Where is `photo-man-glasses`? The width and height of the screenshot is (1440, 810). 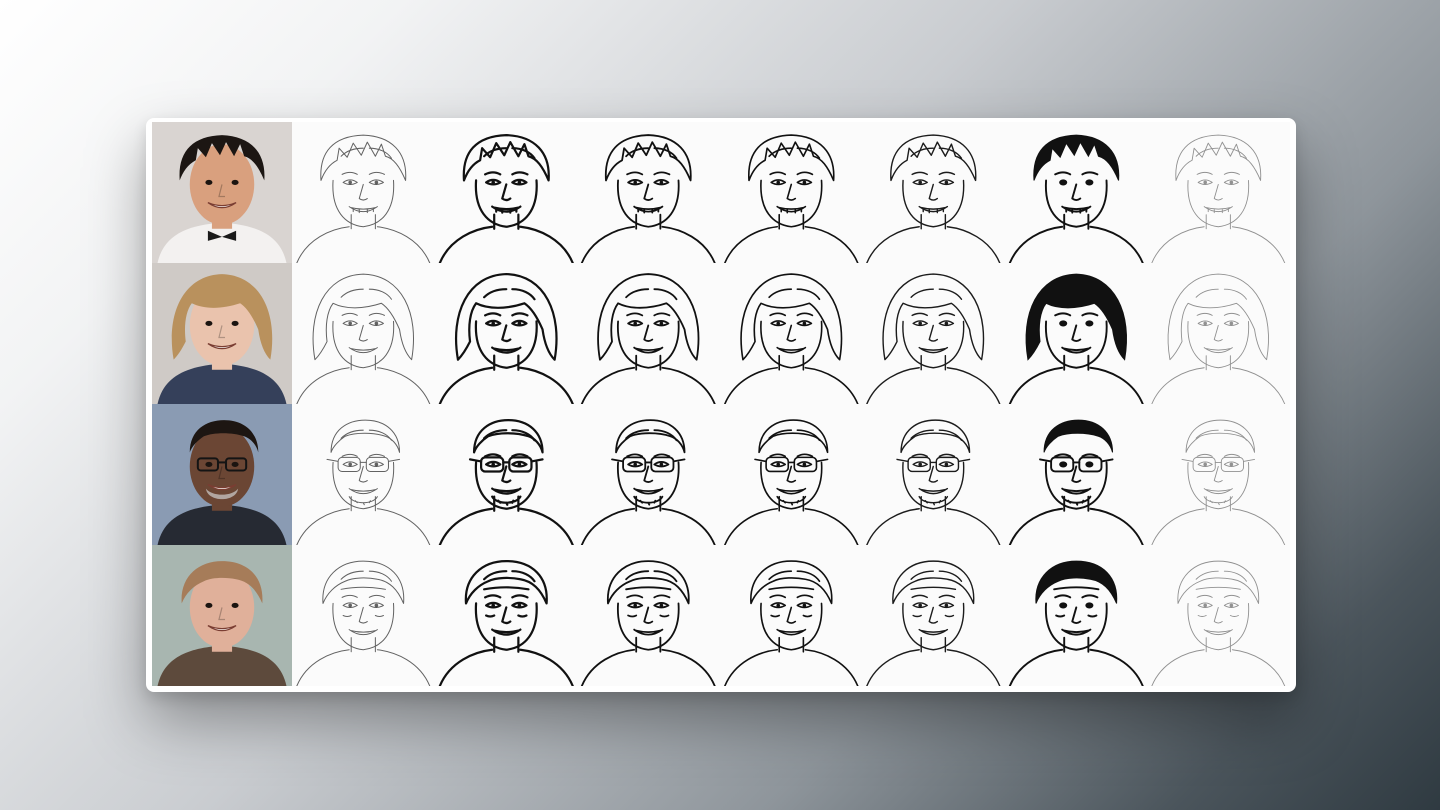 photo-man-glasses is located at coordinates (222, 474).